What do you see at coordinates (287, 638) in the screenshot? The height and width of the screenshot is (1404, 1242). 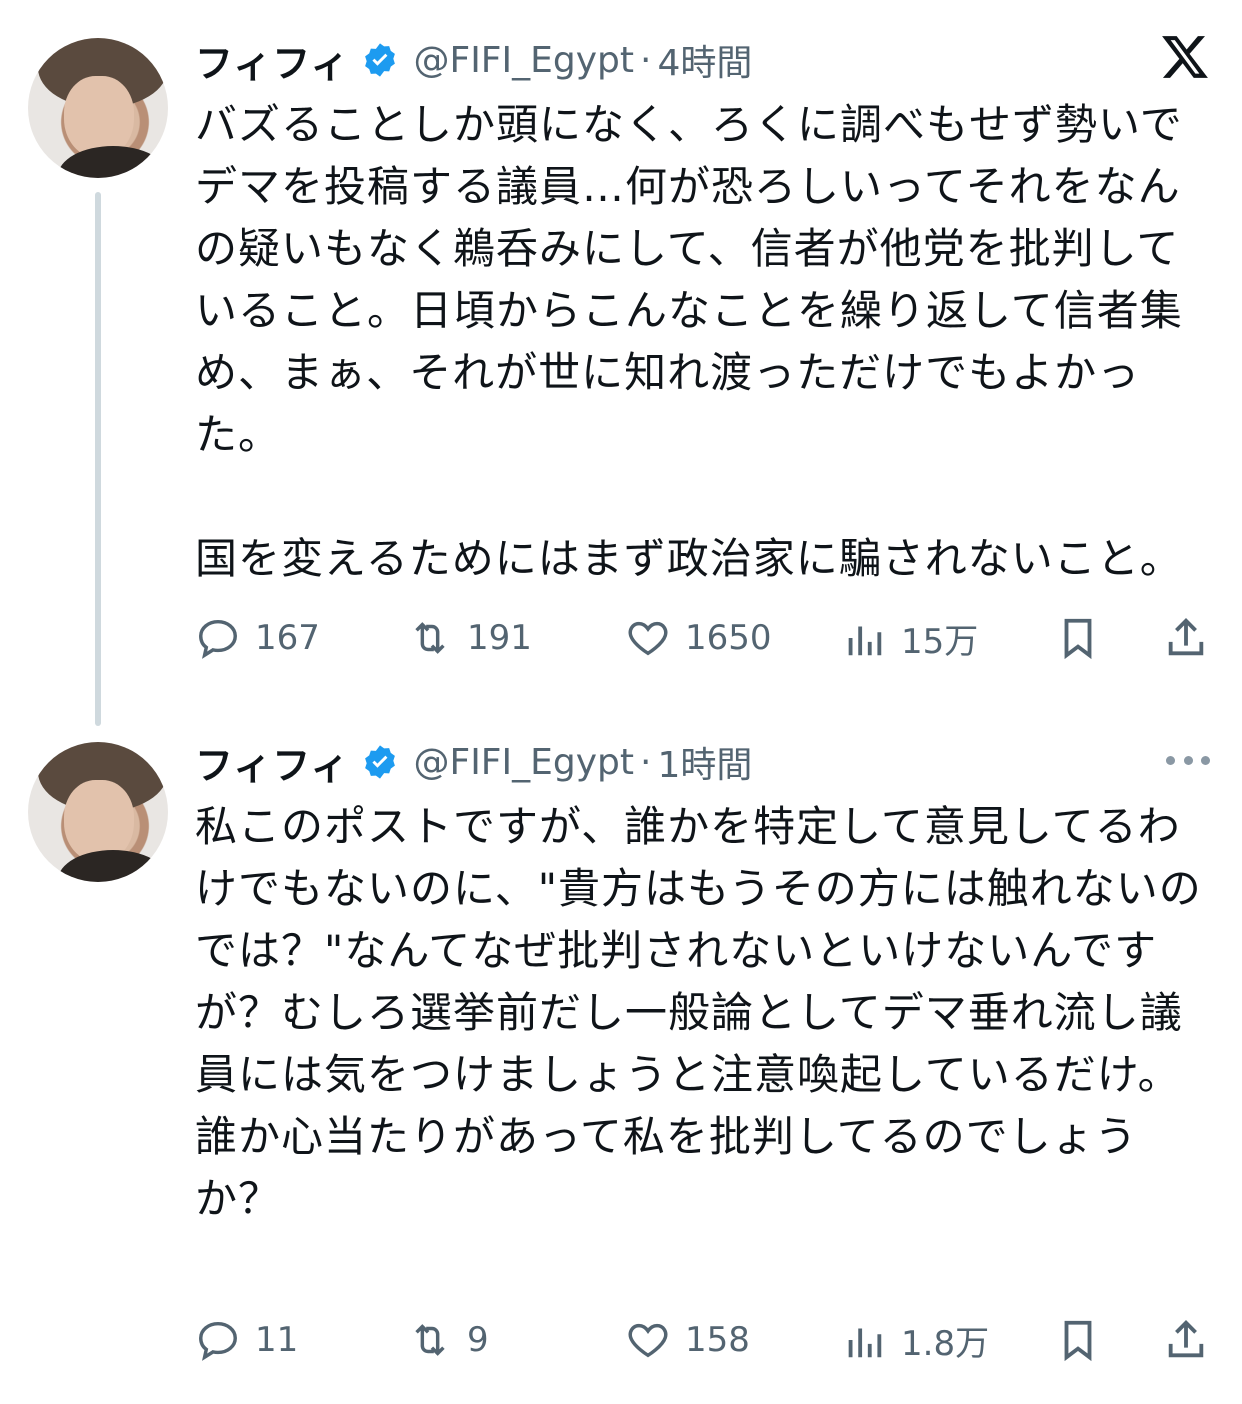 I see `reply-count: 167` at bounding box center [287, 638].